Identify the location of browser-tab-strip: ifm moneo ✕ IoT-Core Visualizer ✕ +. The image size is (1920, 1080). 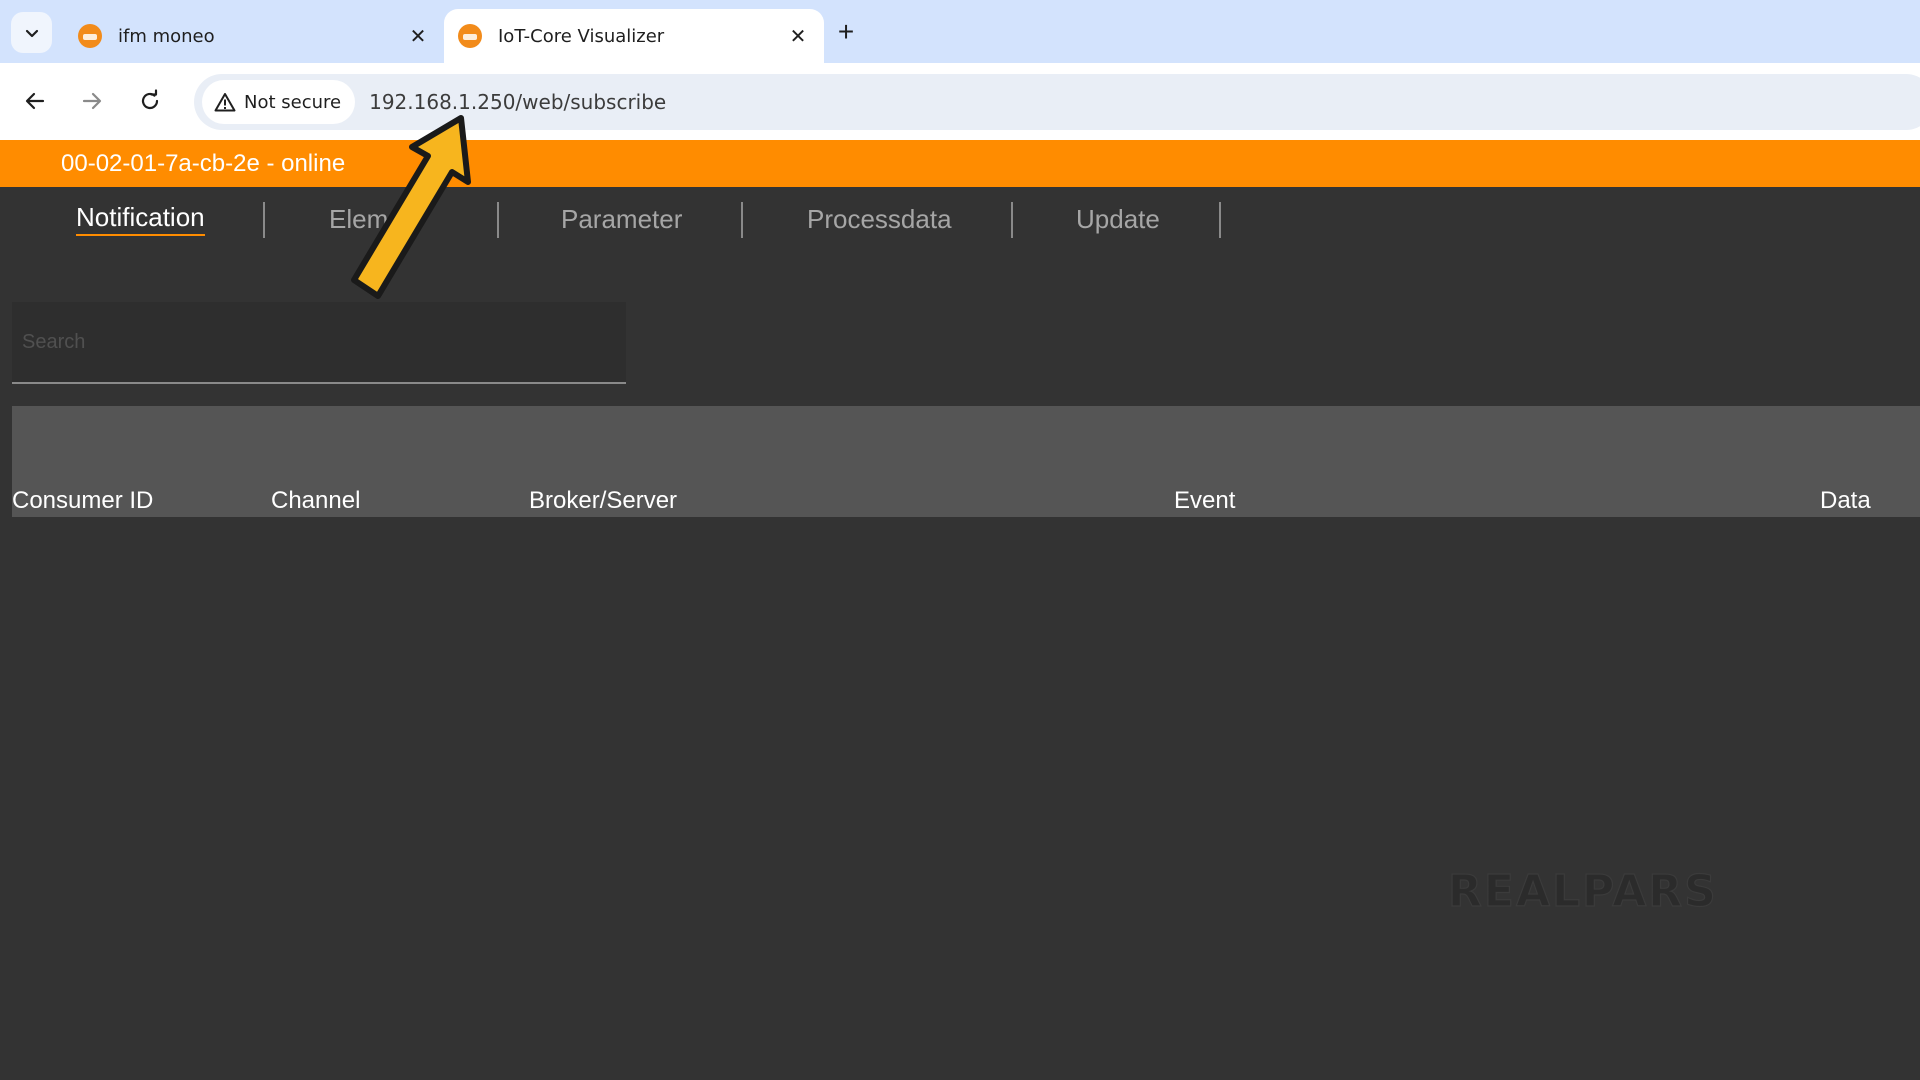
(960, 31).